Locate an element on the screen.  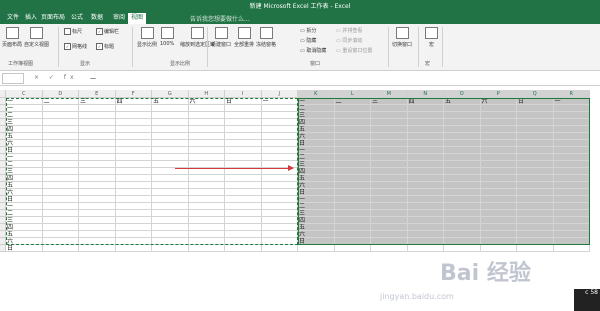
cell-D14 is located at coordinates (60, 192).